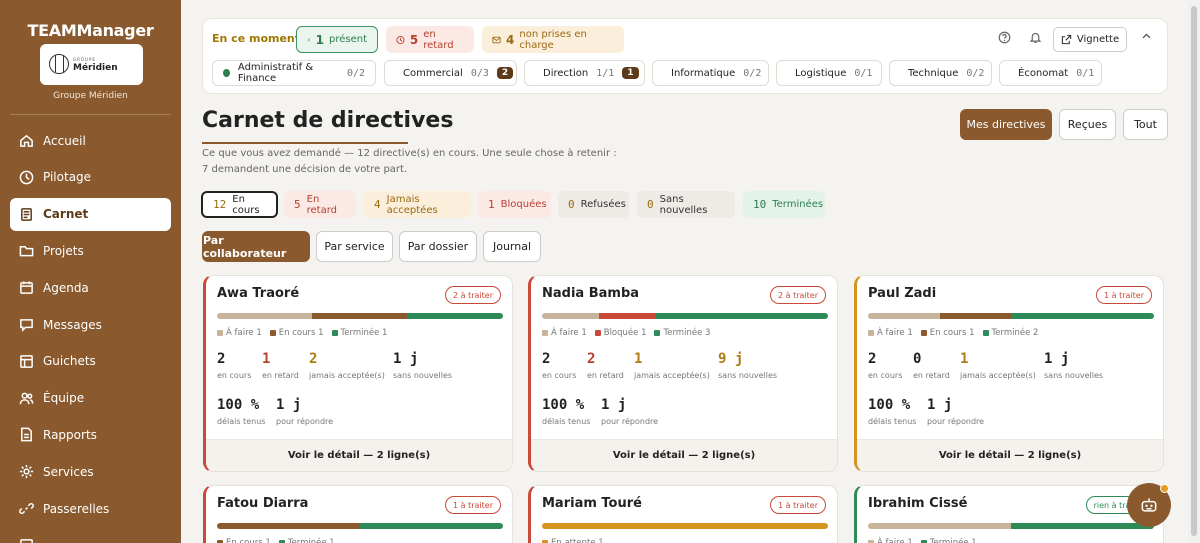  What do you see at coordinates (26, 472) in the screenshot?
I see `services-icon` at bounding box center [26, 472].